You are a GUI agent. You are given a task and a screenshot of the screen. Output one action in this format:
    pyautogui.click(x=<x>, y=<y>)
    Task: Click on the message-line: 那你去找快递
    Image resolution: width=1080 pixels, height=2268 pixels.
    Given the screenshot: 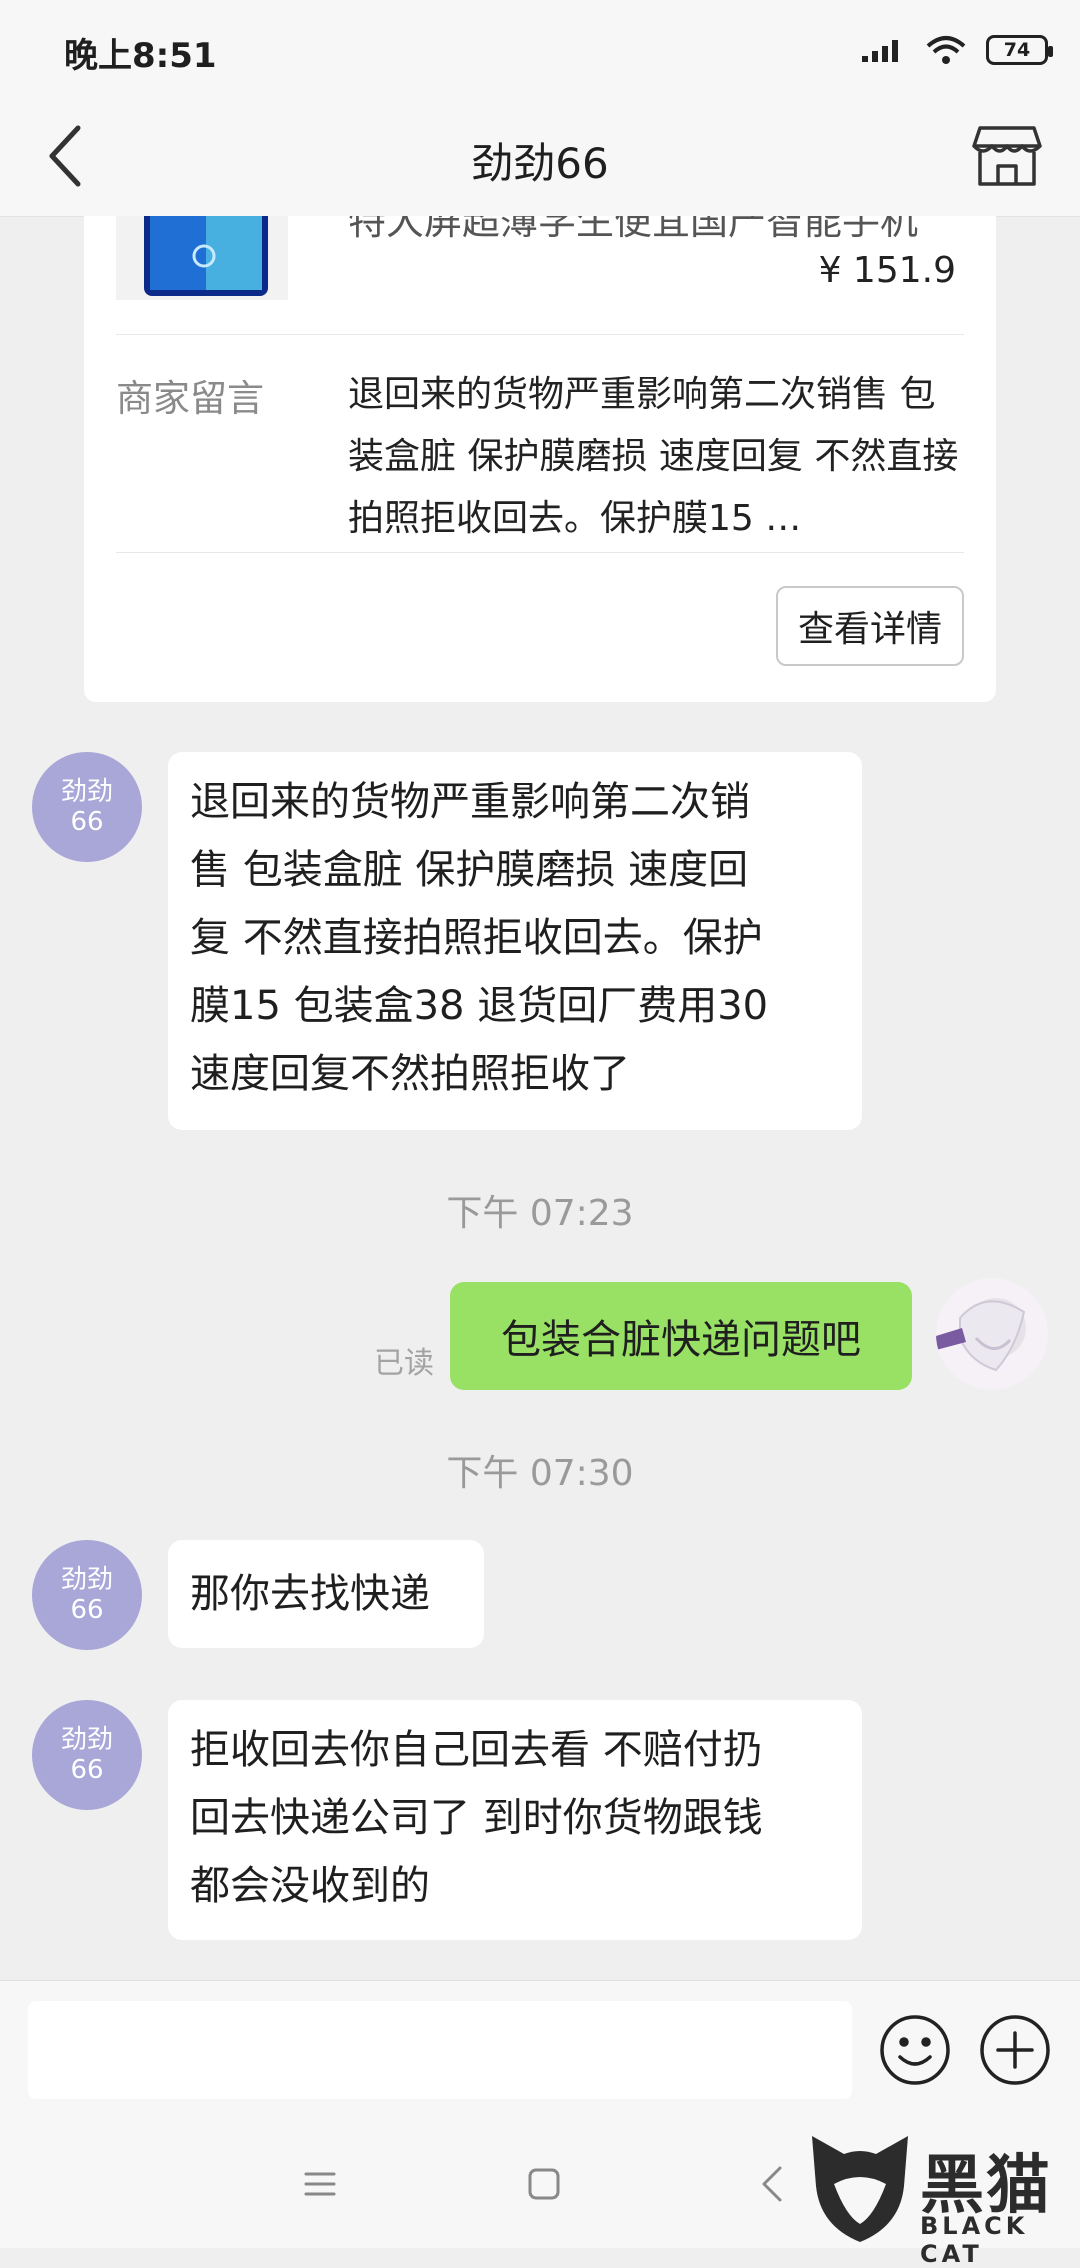 What is the action you would take?
    pyautogui.click(x=310, y=1594)
    